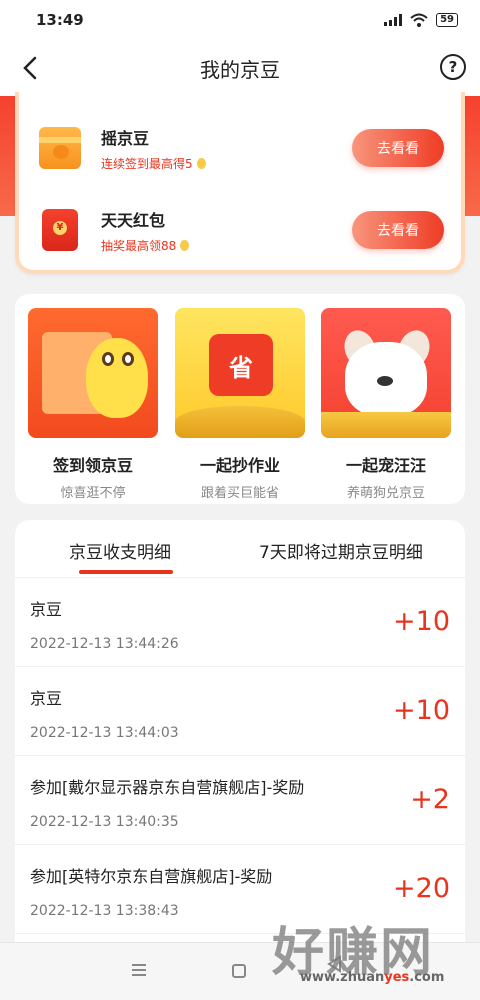  I want to click on task-title: 天天红包, so click(133, 220).